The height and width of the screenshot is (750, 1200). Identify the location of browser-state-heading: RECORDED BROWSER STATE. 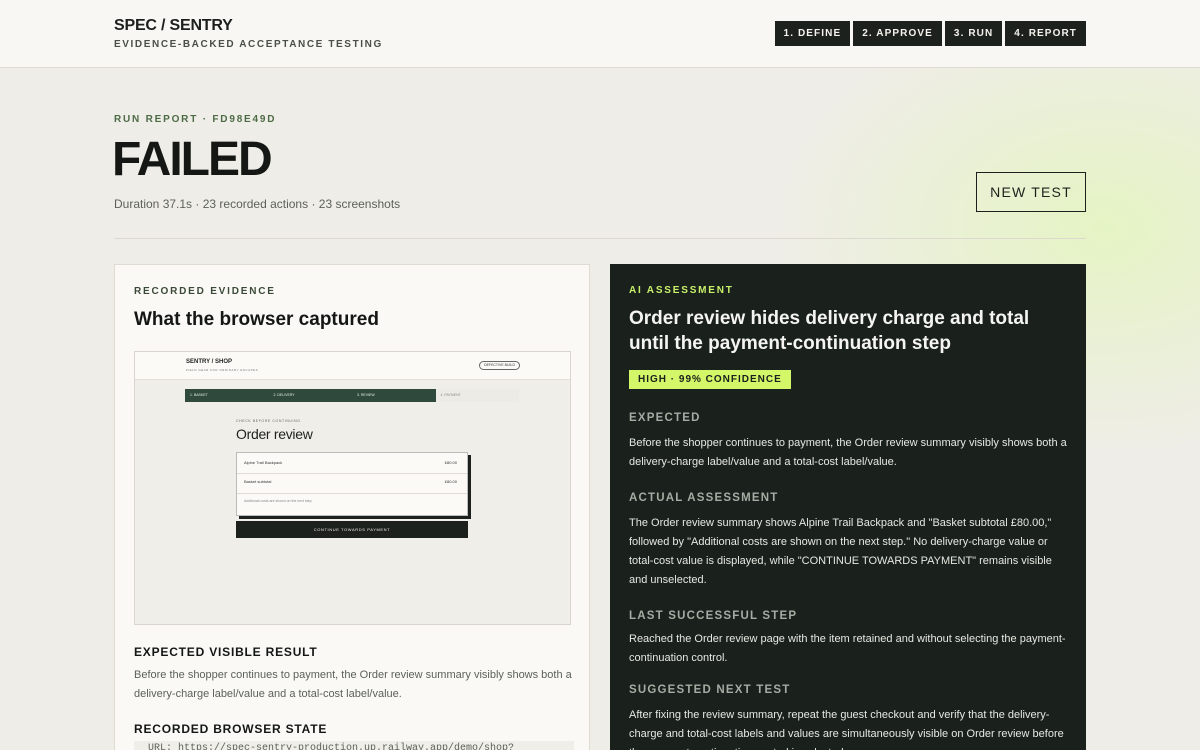
(231, 729).